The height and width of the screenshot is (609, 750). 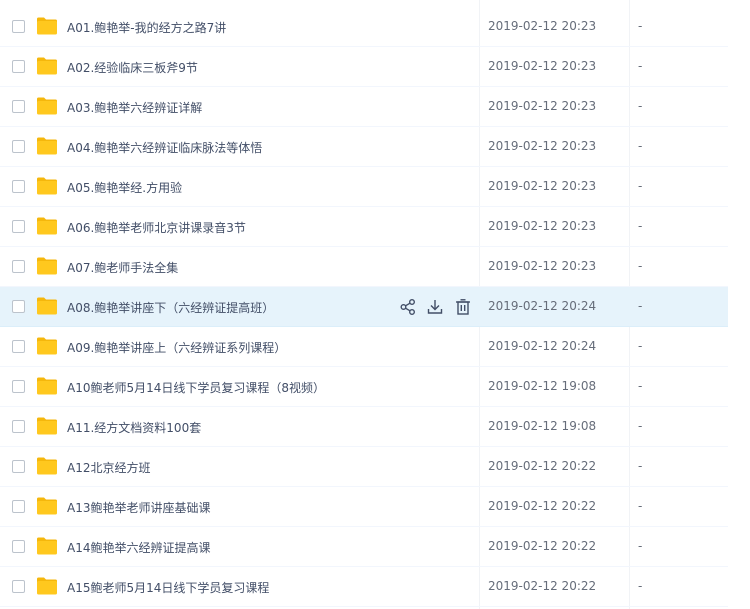 What do you see at coordinates (138, 547) in the screenshot?
I see `folder-name-link: A14鲍艳举六经辨证提高课` at bounding box center [138, 547].